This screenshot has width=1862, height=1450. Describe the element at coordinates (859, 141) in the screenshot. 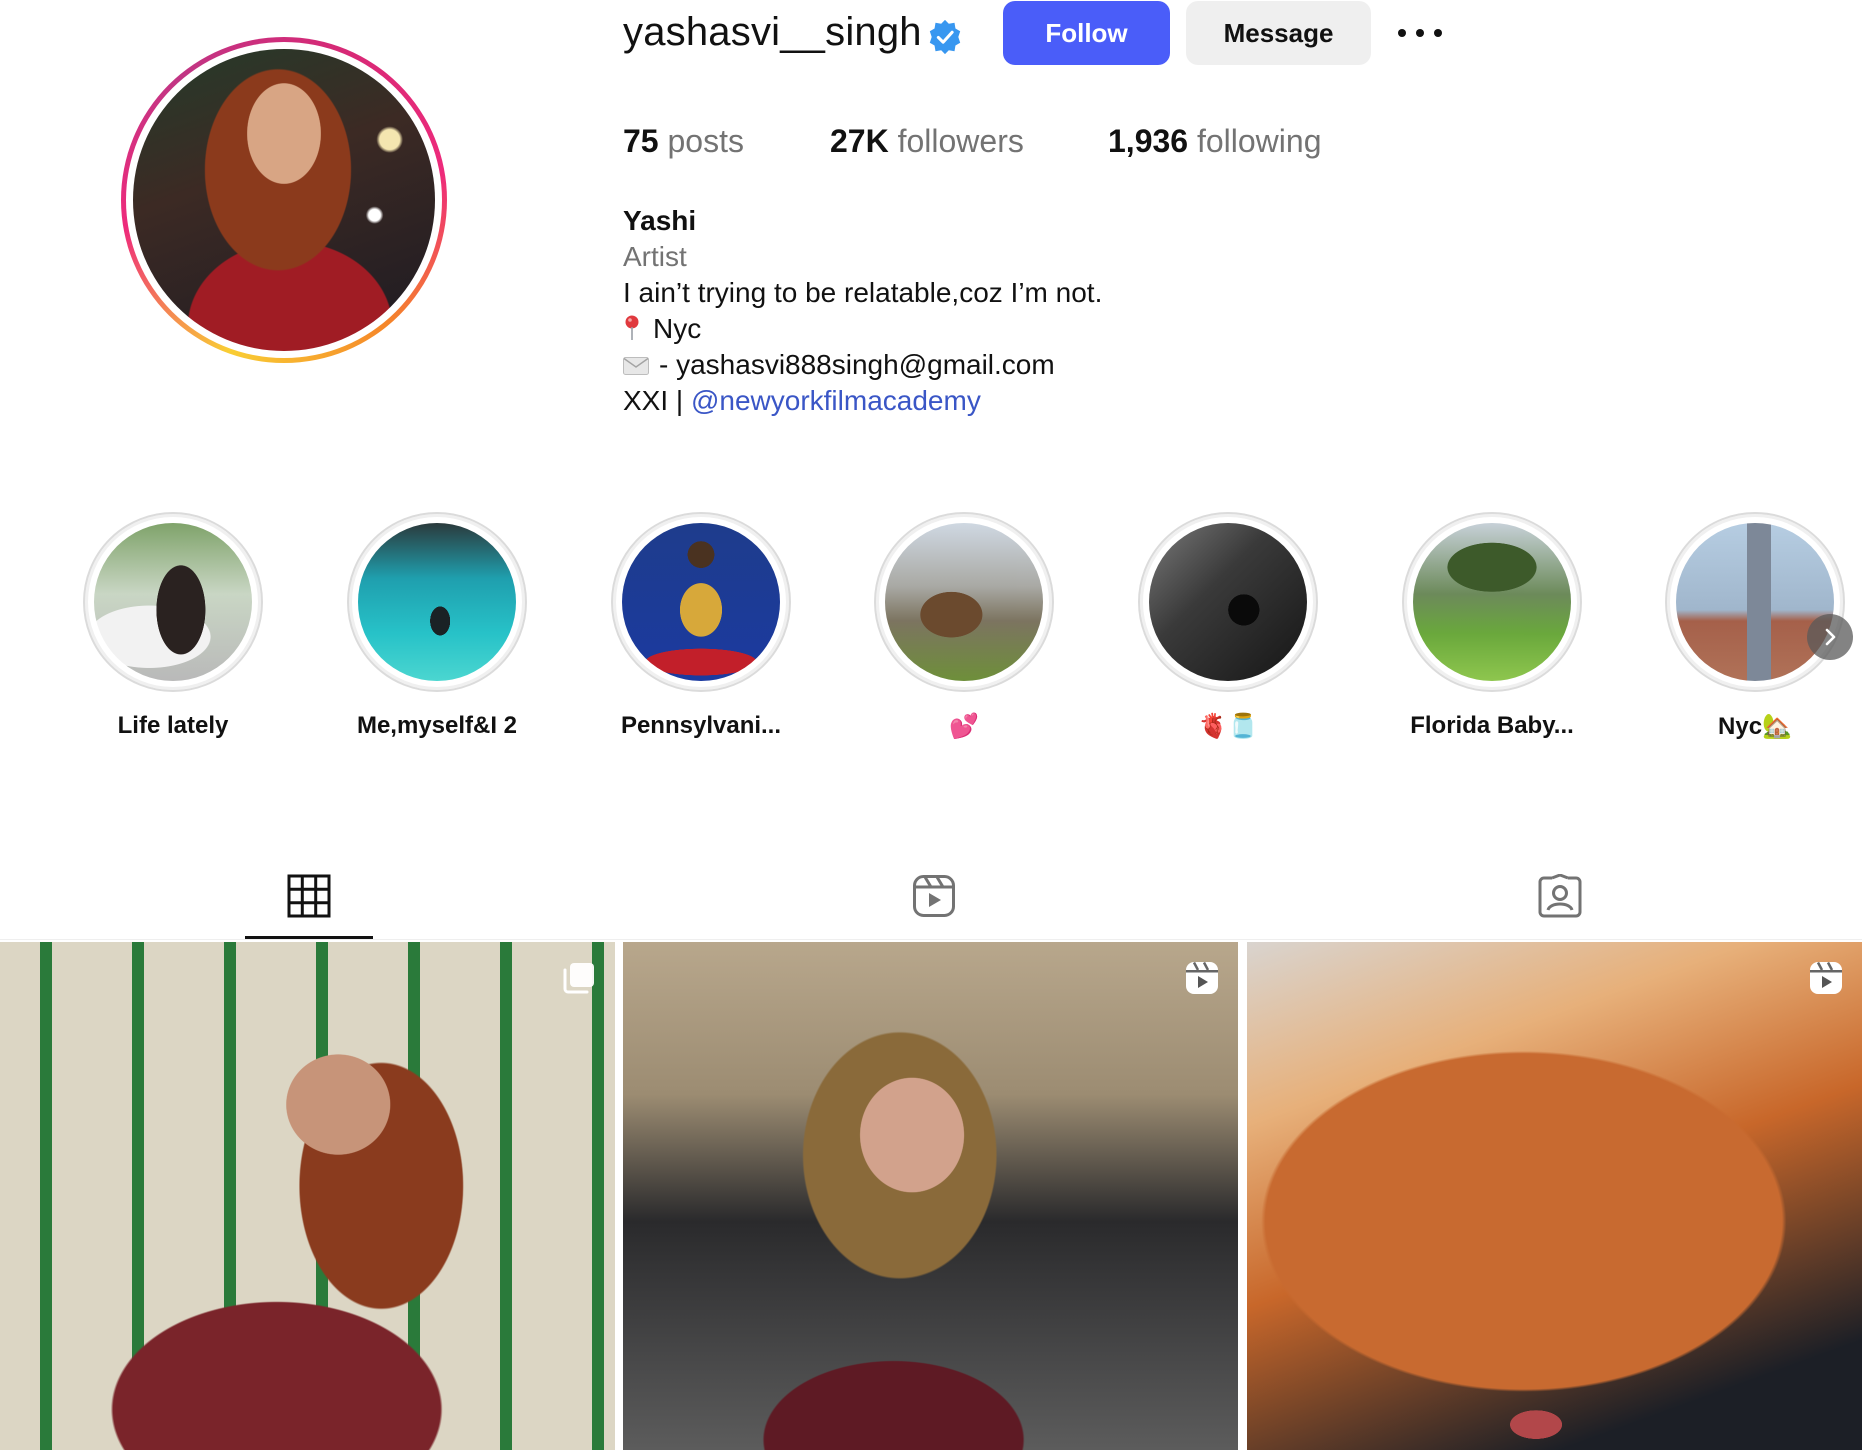

I see `followers-number: 27K` at that location.